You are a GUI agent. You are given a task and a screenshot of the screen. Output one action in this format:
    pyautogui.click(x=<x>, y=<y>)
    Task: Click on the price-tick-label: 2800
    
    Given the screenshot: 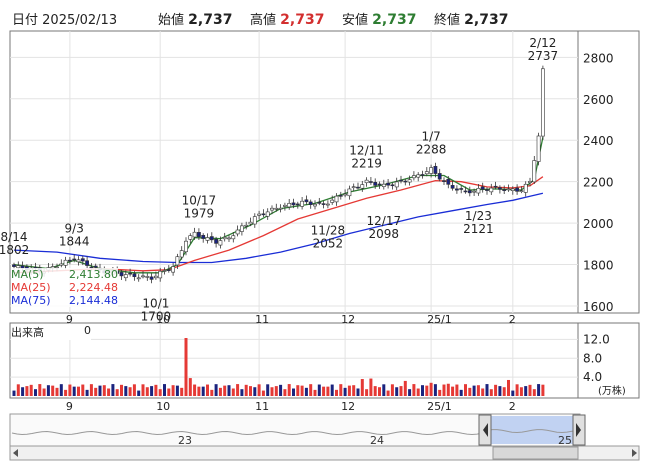 What is the action you would take?
    pyautogui.click(x=598, y=58)
    